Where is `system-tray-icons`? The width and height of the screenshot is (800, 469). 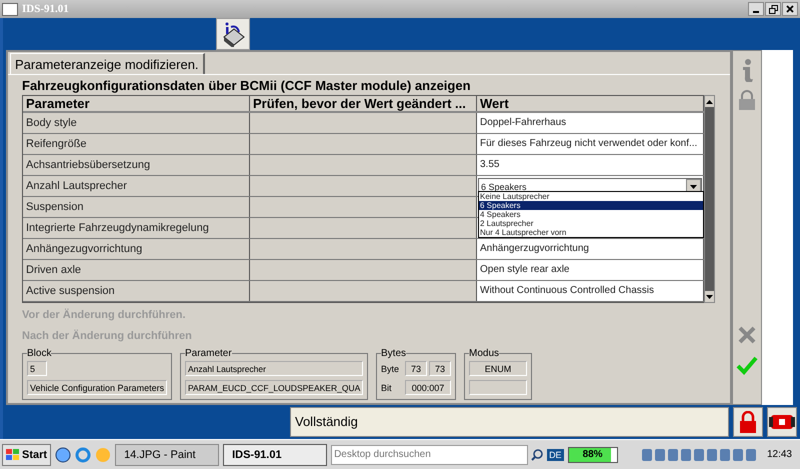 system-tray-icons is located at coordinates (699, 454).